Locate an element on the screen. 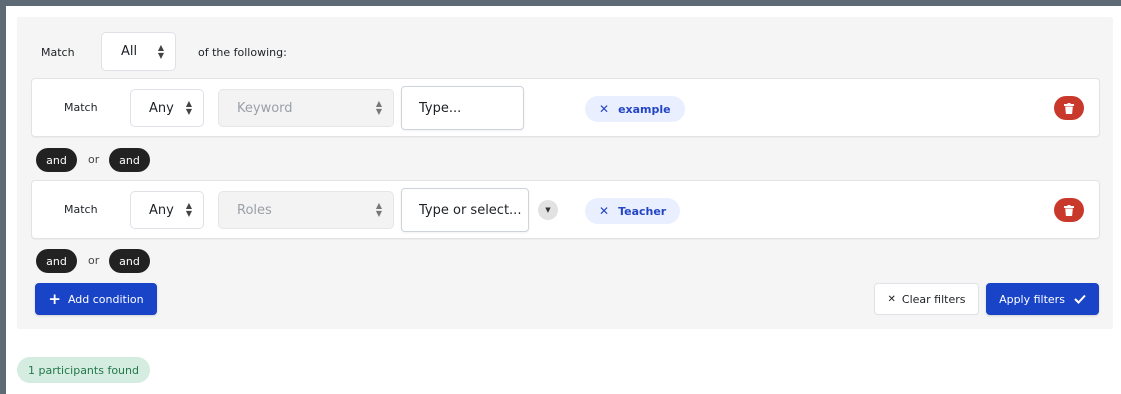 Image resolution: width=1121 pixels, height=394 pixels. clear-filters-button: ✕ Clear filters is located at coordinates (926, 299).